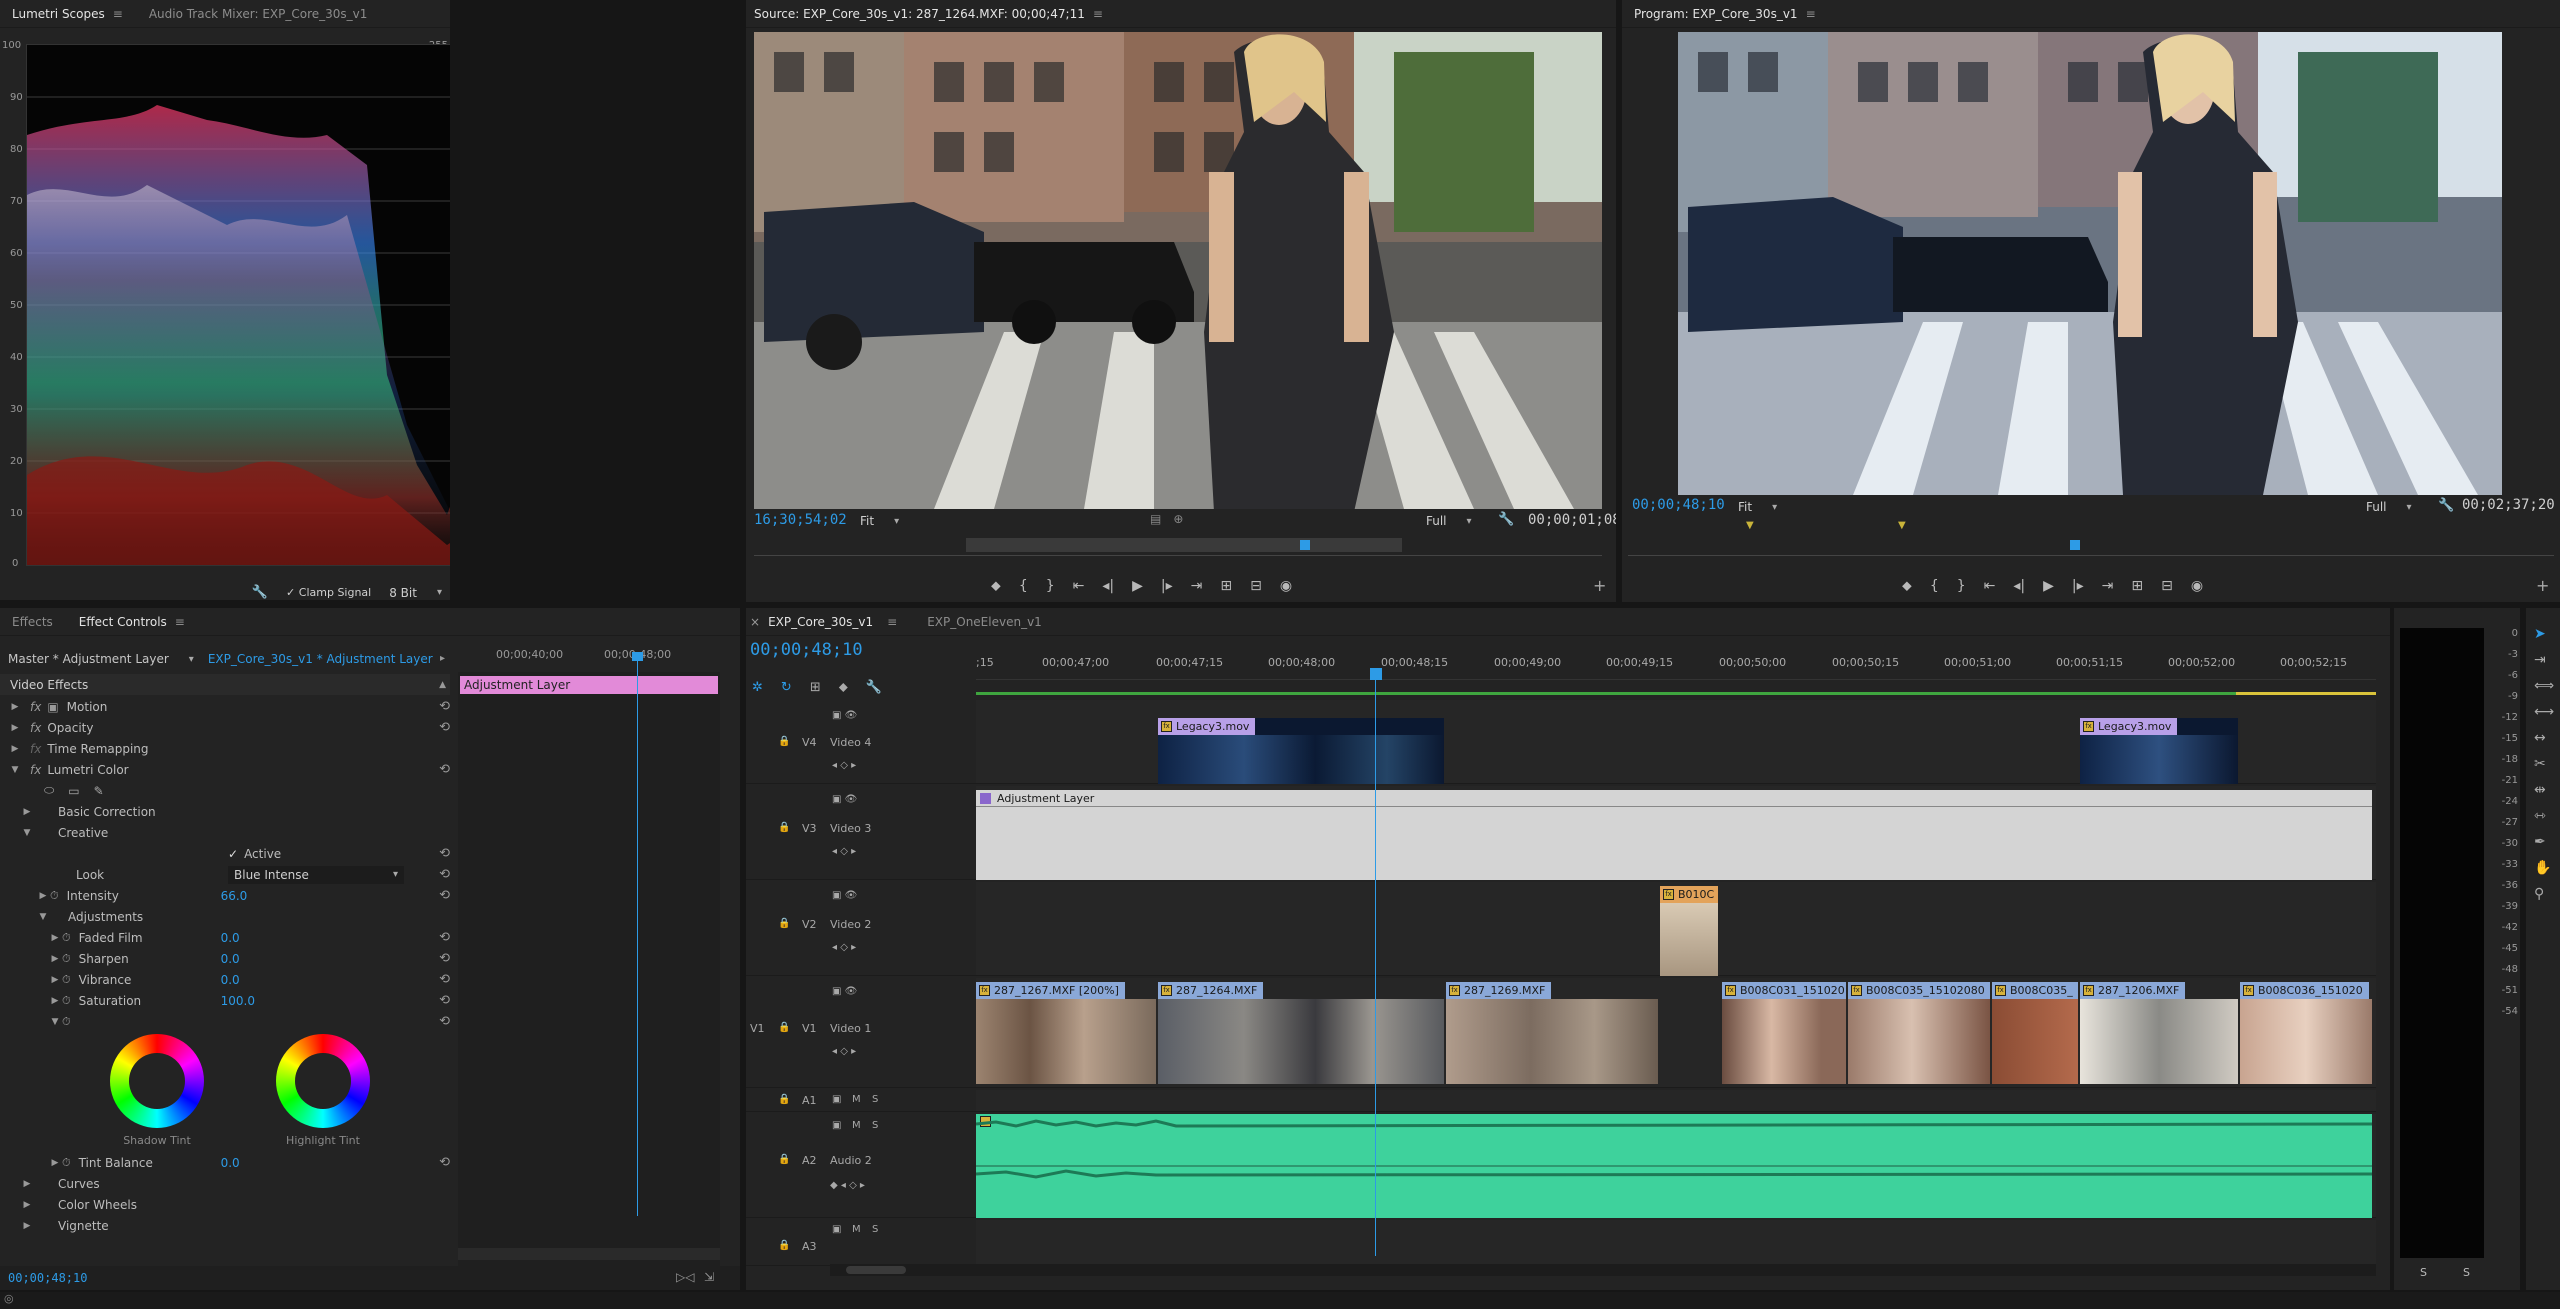 Image resolution: width=2560 pixels, height=1309 pixels. What do you see at coordinates (2423, 1272) in the screenshot?
I see `solo-left-button: S` at bounding box center [2423, 1272].